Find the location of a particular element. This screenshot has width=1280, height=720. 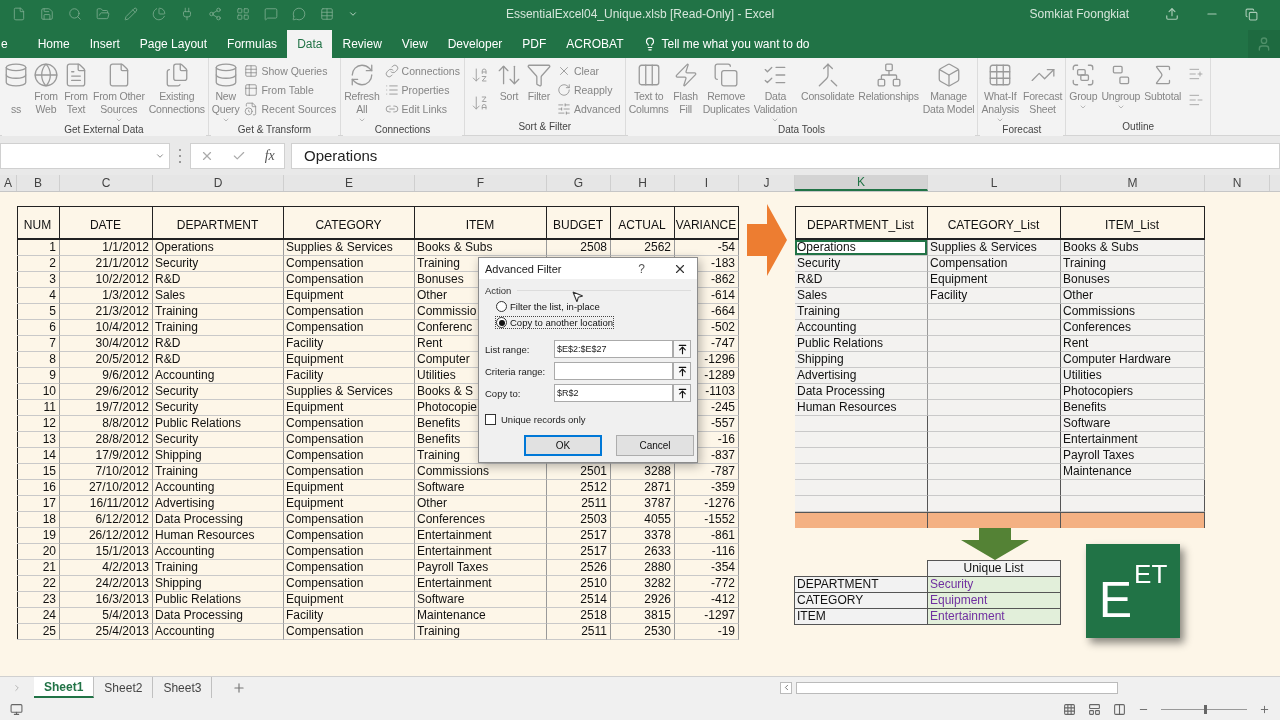

page-layout-icon is located at coordinates (1094, 709).